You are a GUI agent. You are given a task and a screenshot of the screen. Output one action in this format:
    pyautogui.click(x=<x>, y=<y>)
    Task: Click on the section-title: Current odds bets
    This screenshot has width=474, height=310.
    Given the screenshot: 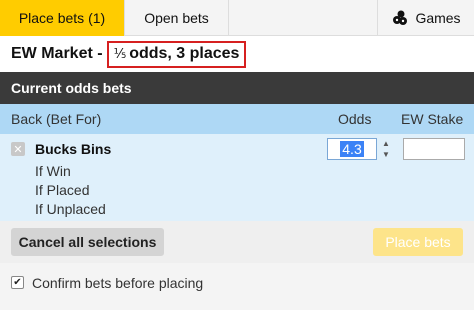 What is the action you would take?
    pyautogui.click(x=237, y=88)
    